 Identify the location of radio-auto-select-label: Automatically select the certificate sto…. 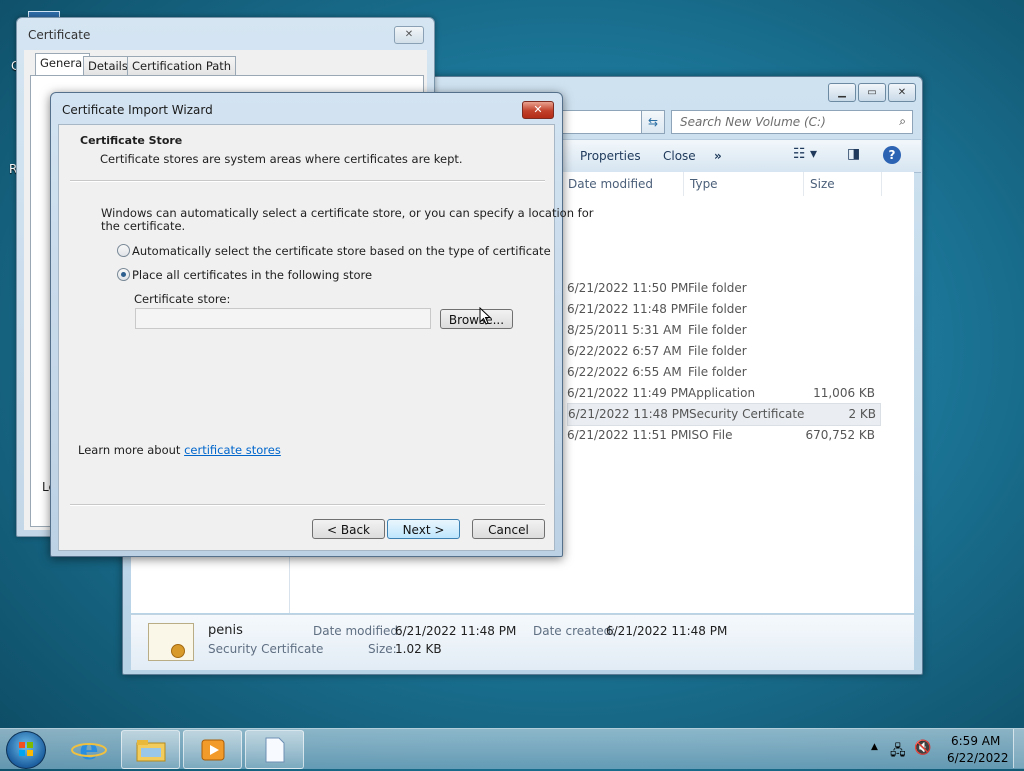
(341, 251).